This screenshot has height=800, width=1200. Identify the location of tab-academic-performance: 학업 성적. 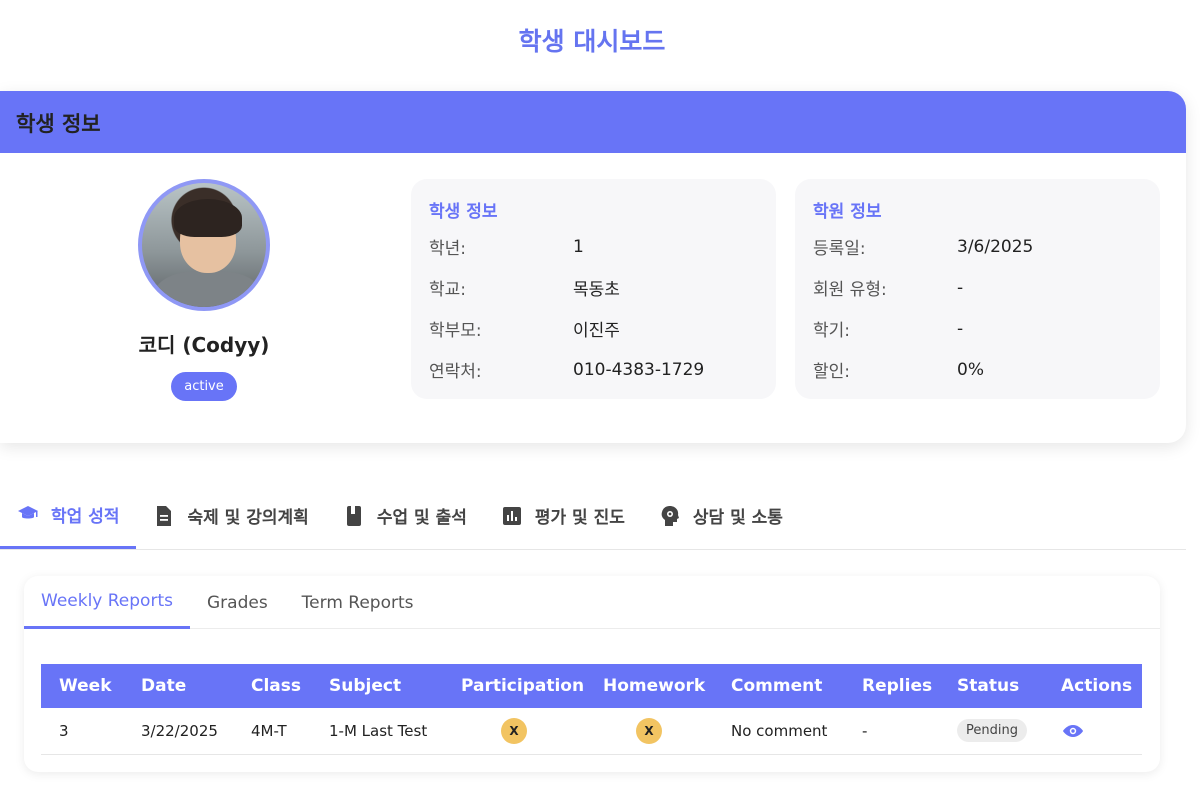
(68, 515).